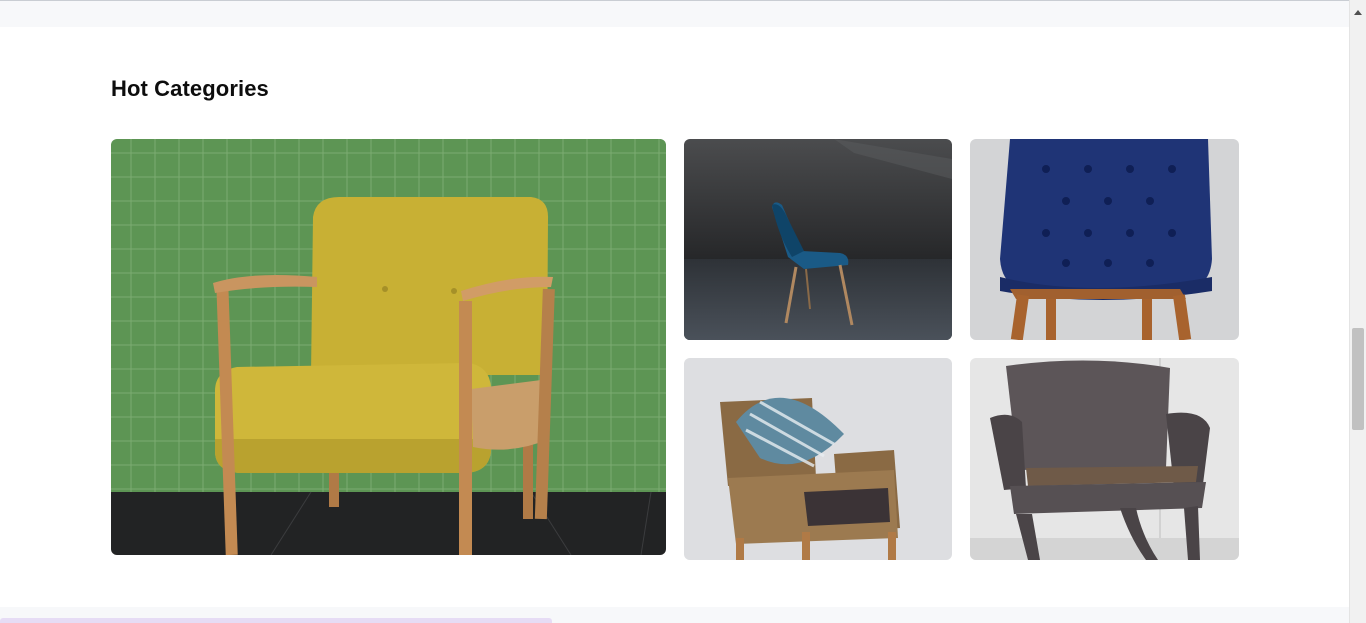 This screenshot has height=623, width=1366. What do you see at coordinates (1358, 379) in the screenshot?
I see `scroll-thumb` at bounding box center [1358, 379].